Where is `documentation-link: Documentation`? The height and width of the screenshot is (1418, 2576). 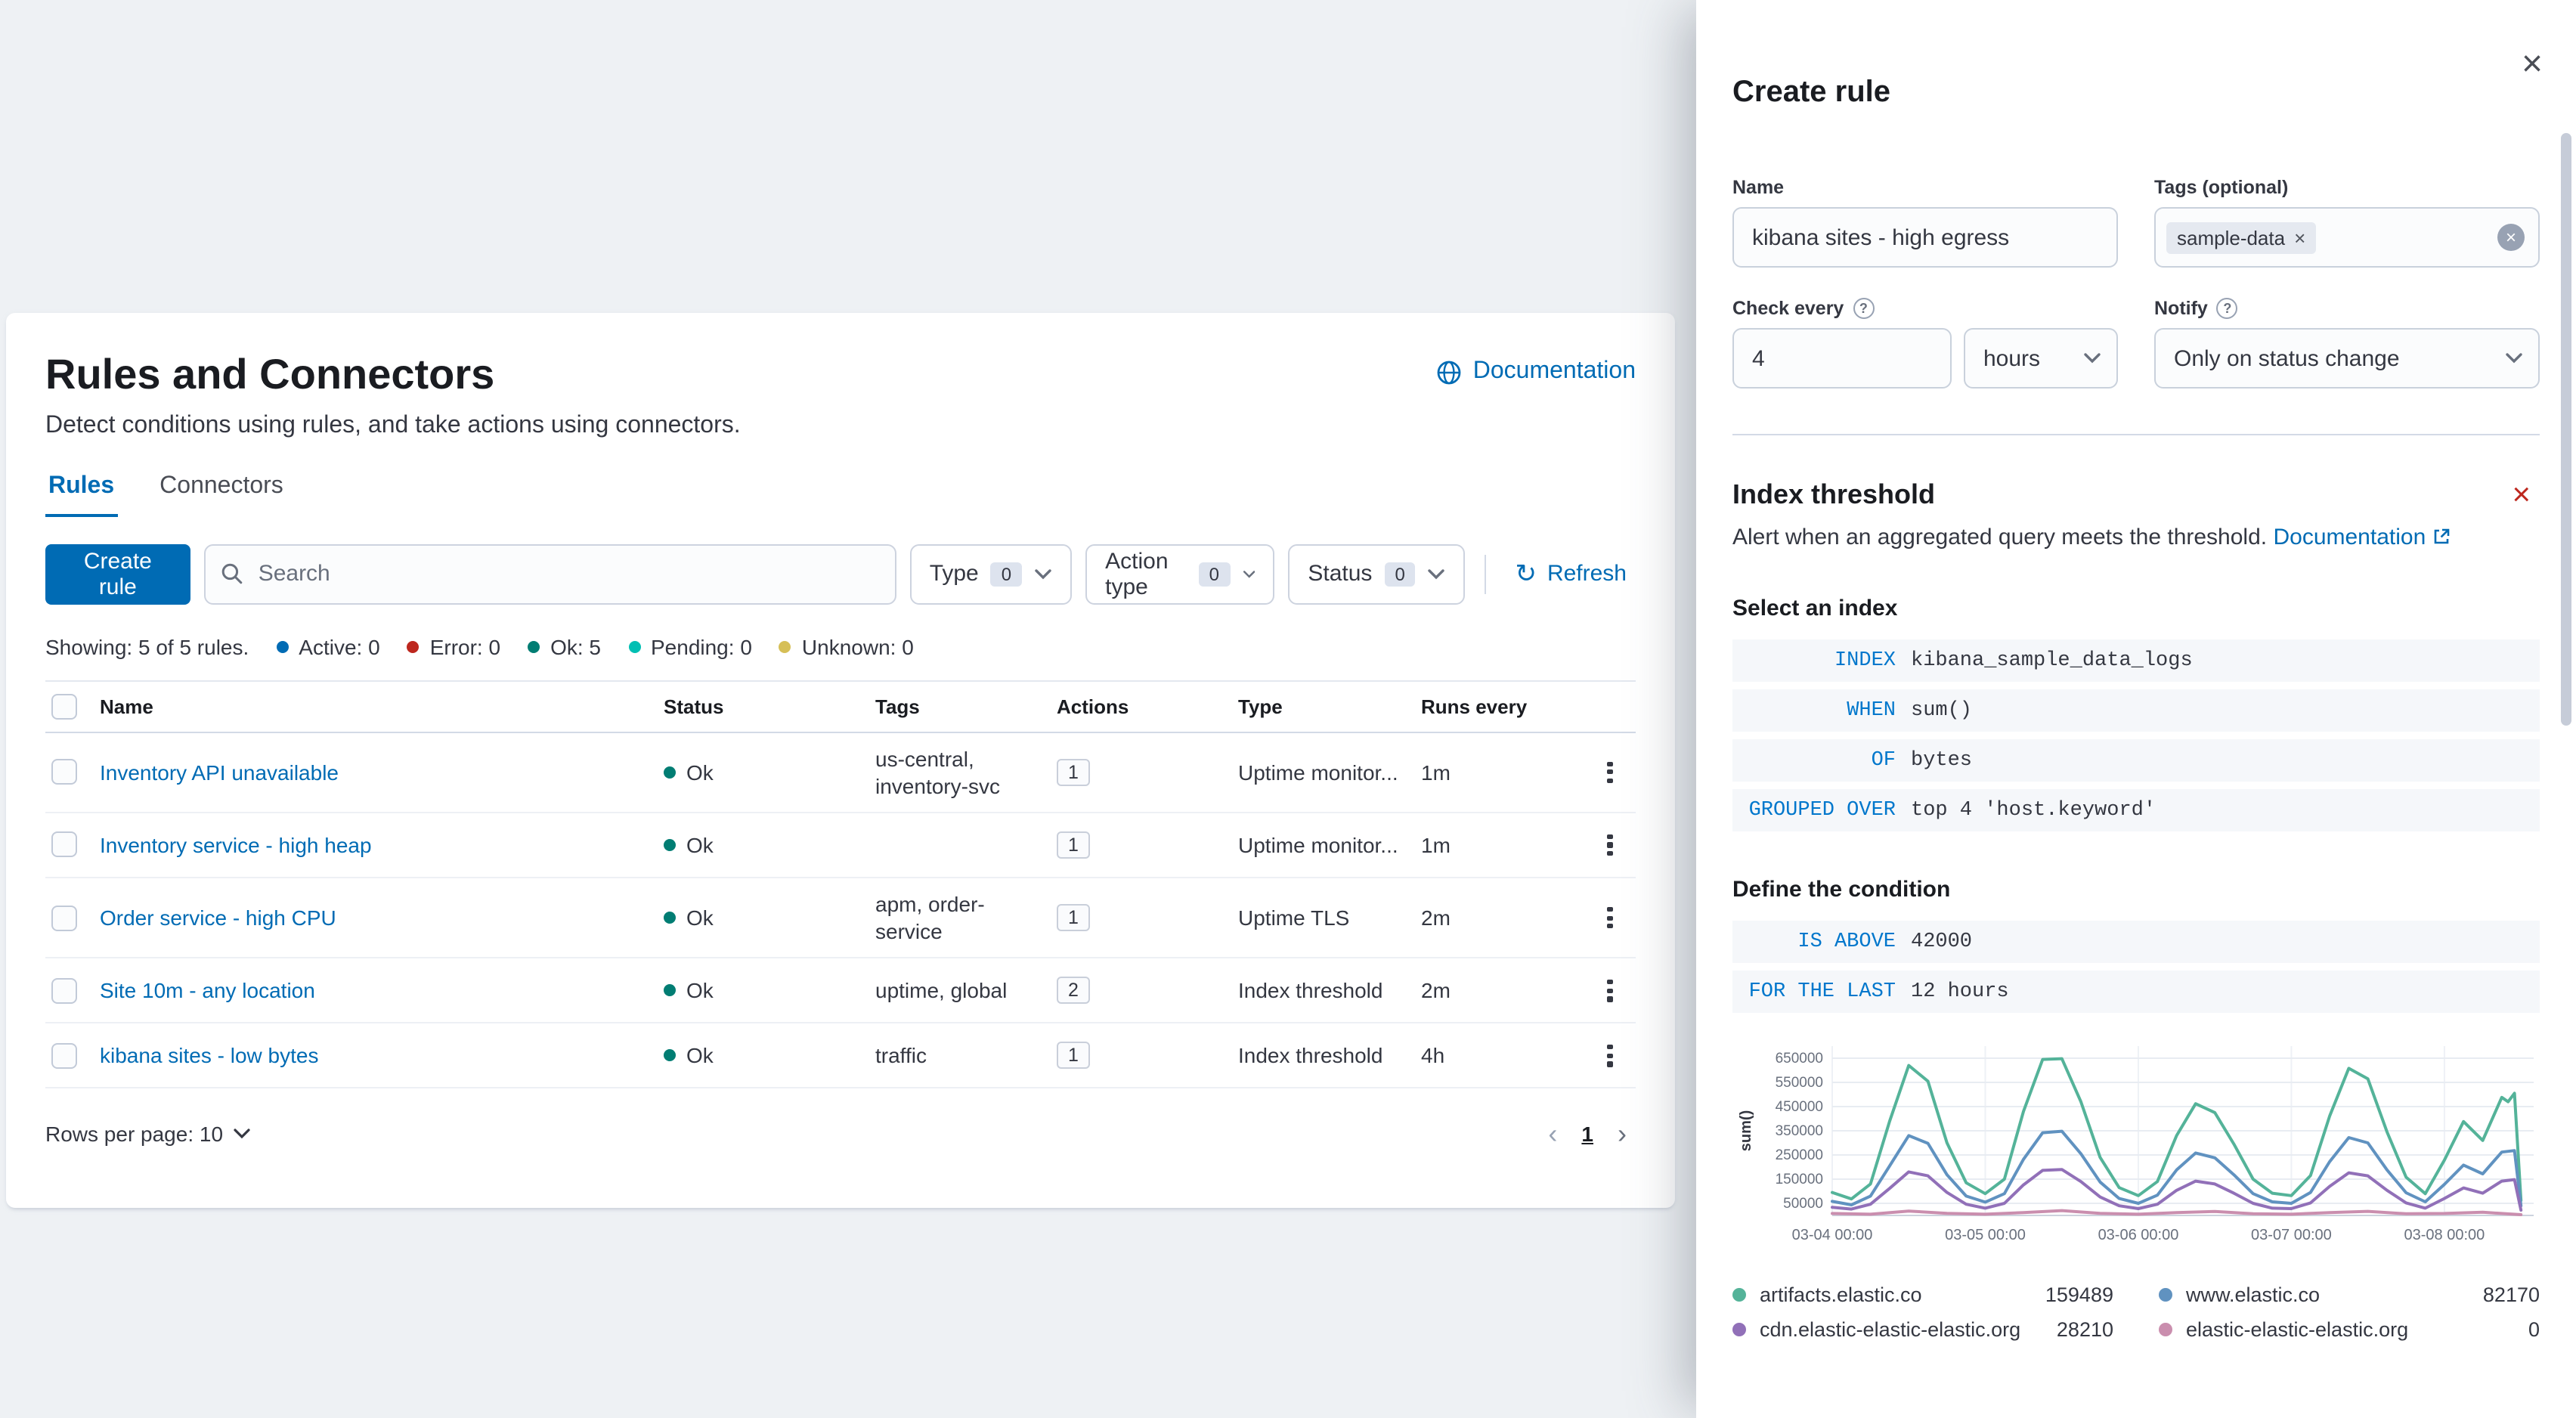 documentation-link: Documentation is located at coordinates (1536, 371).